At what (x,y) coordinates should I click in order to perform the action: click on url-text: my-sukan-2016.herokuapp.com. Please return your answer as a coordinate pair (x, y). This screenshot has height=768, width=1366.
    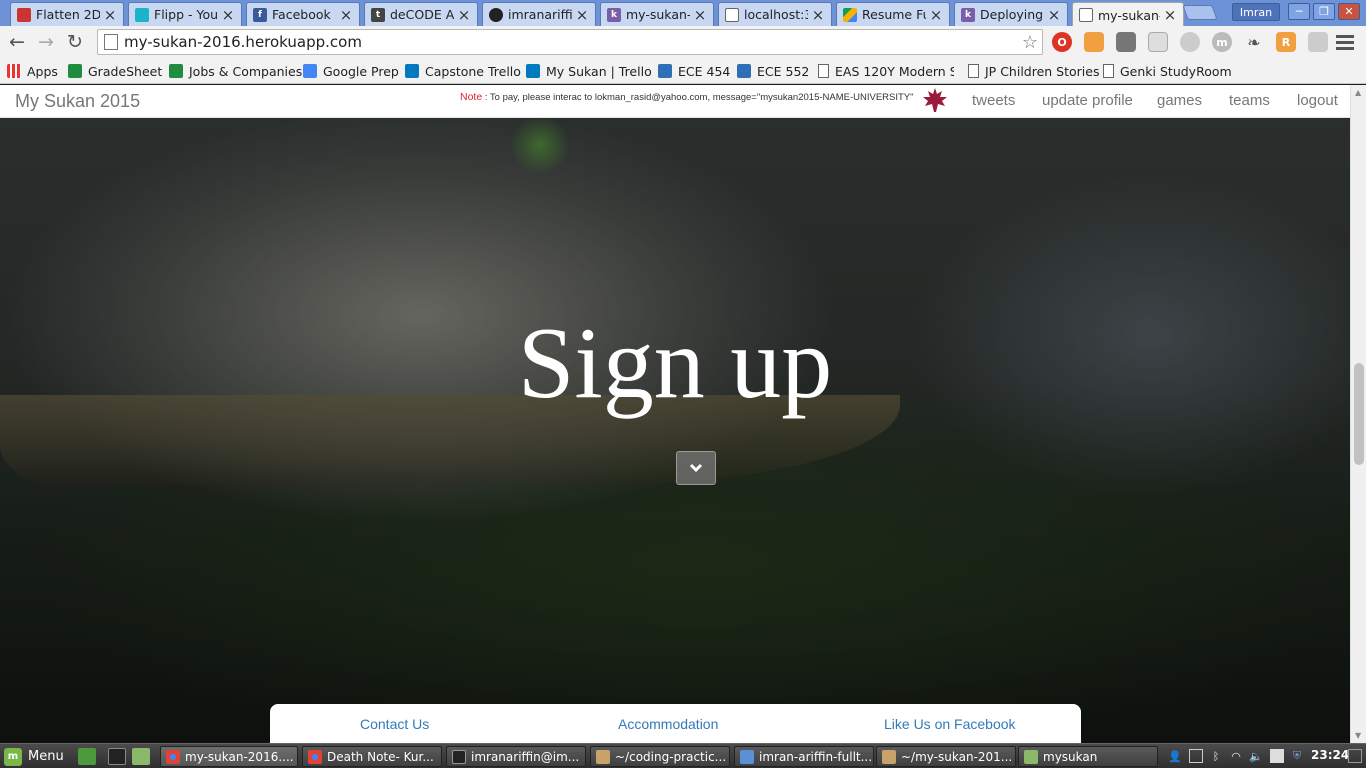
    Looking at the image, I should click on (571, 42).